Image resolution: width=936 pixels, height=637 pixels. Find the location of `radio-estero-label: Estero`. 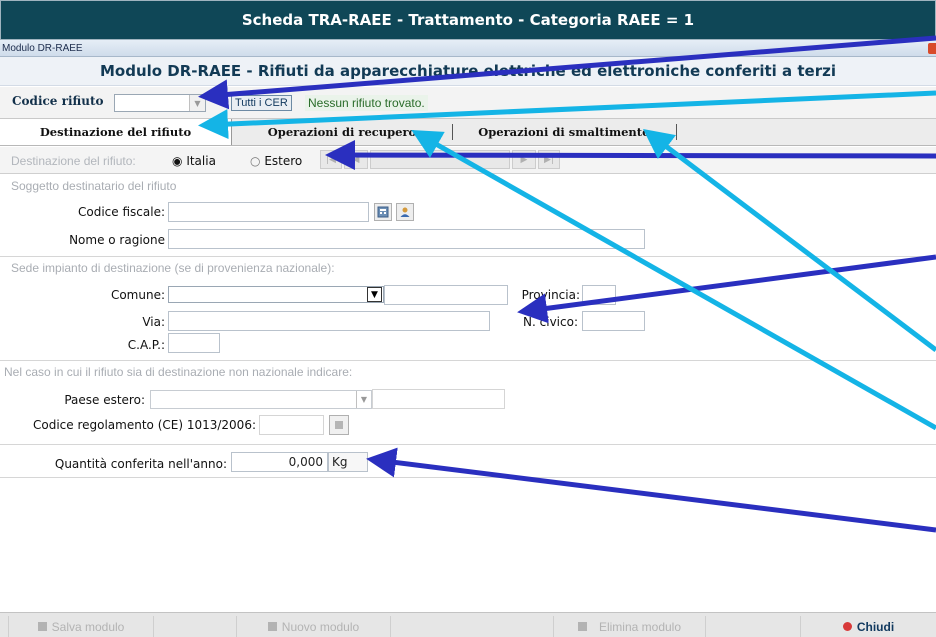

radio-estero-label: Estero is located at coordinates (283, 161).